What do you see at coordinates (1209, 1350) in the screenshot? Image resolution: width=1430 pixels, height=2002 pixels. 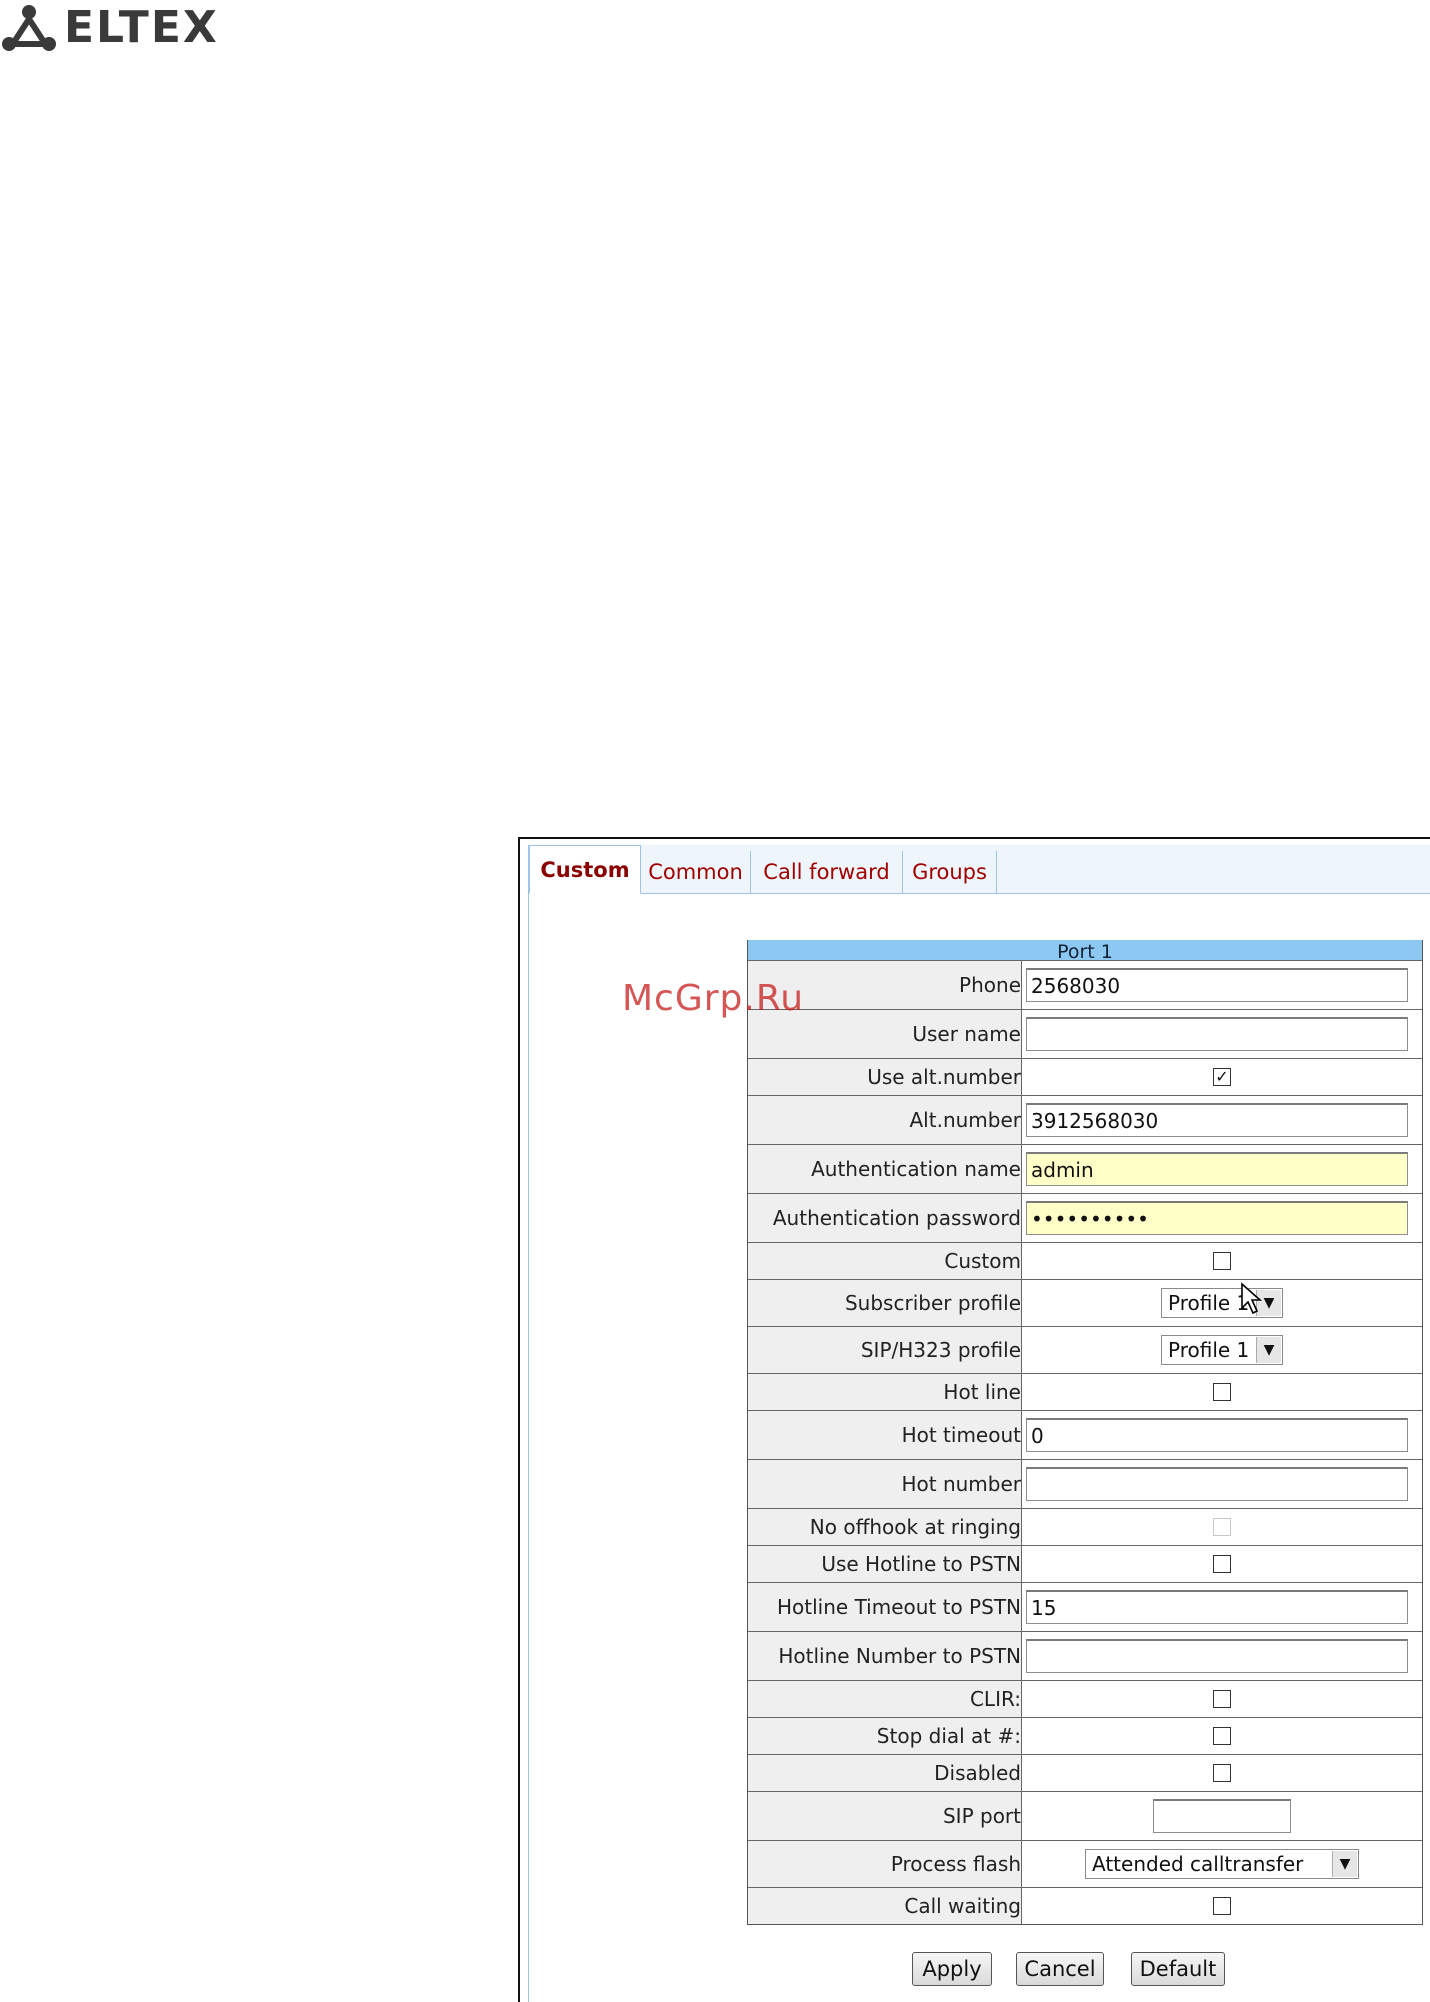 I see `sip-h323-profile-value: Profile 1` at bounding box center [1209, 1350].